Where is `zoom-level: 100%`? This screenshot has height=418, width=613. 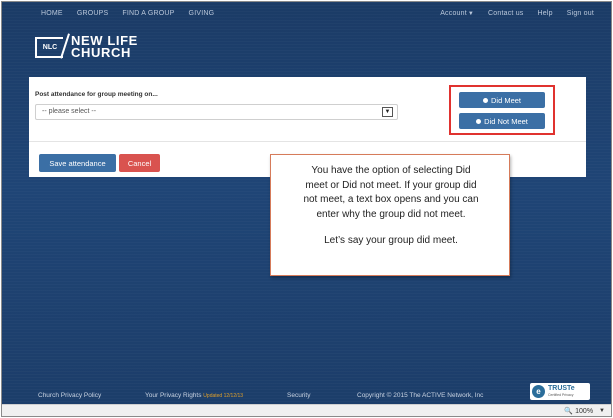 zoom-level: 100% is located at coordinates (584, 411).